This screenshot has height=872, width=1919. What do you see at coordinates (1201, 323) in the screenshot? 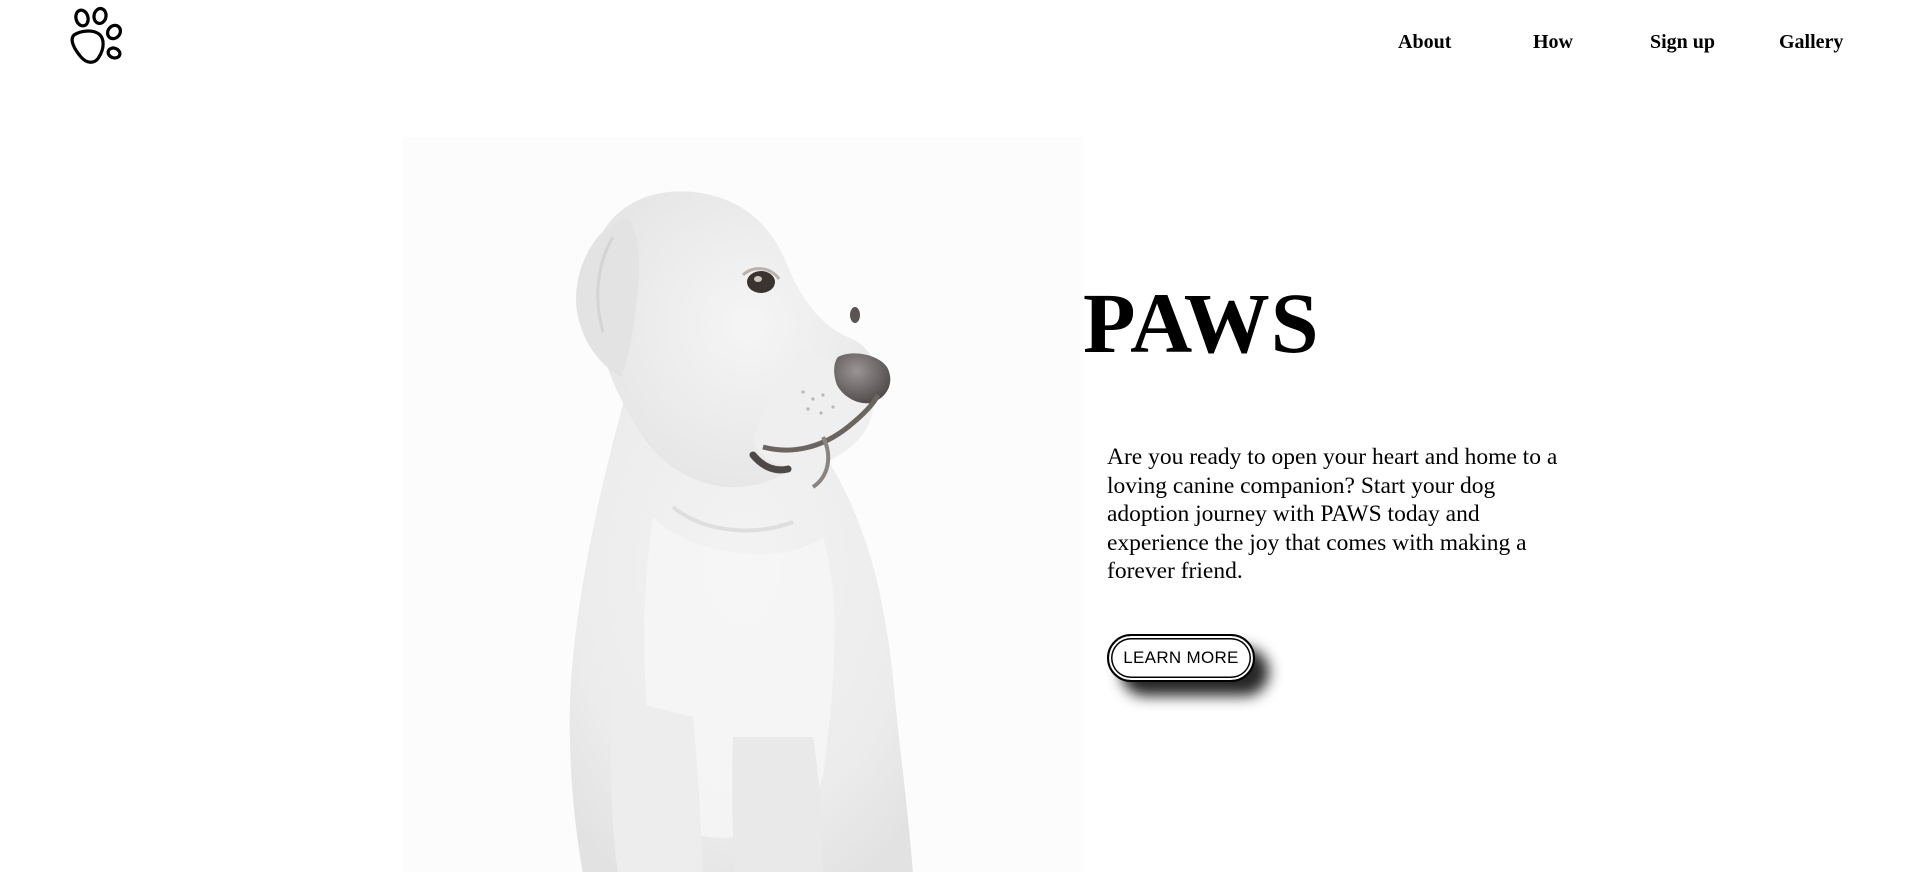
I see `hero-title: PAWS` at bounding box center [1201, 323].